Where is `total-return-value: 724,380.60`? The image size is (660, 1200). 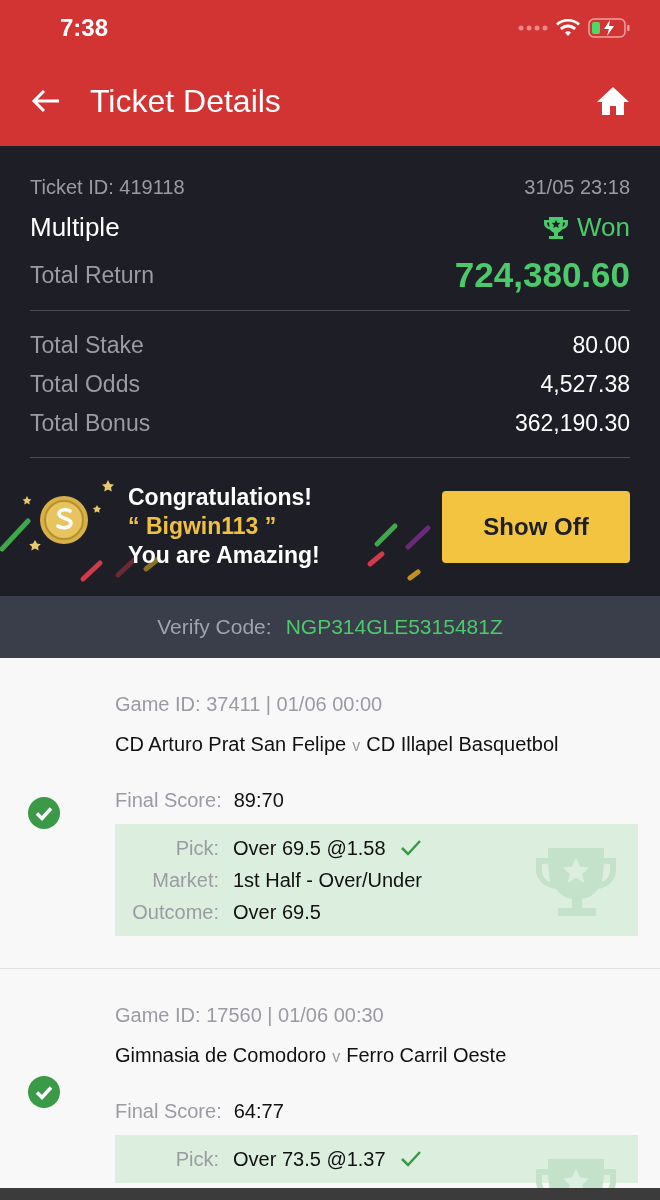 total-return-value: 724,380.60 is located at coordinates (542, 275).